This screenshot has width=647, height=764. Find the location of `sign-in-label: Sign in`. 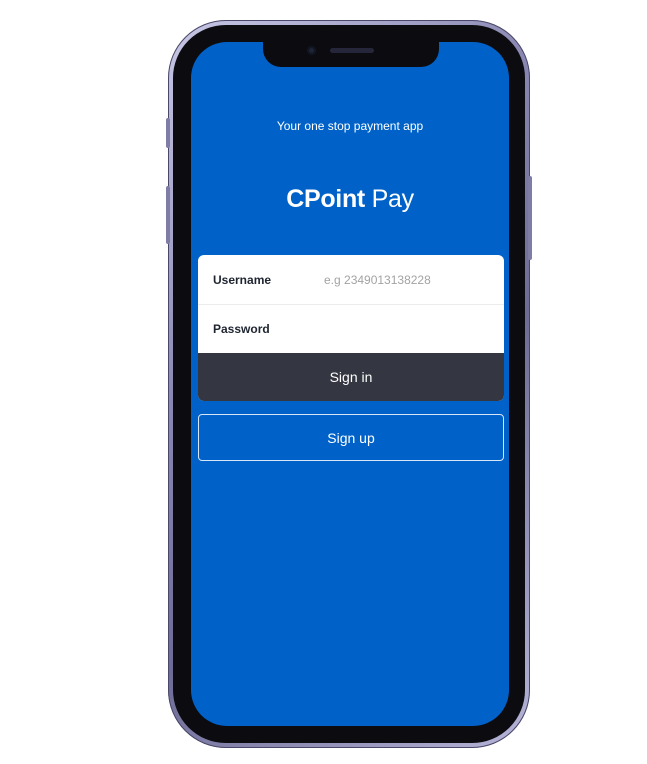

sign-in-label: Sign in is located at coordinates (351, 377).